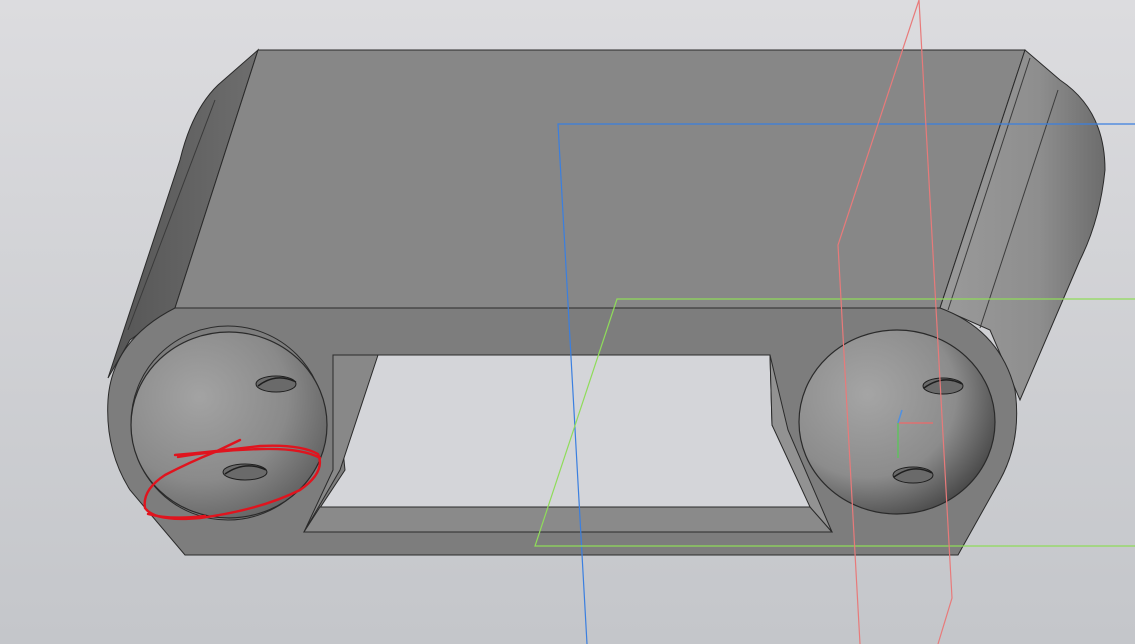 The height and width of the screenshot is (644, 1135). What do you see at coordinates (568, 519) in the screenshot?
I see `opening-inner-floor` at bounding box center [568, 519].